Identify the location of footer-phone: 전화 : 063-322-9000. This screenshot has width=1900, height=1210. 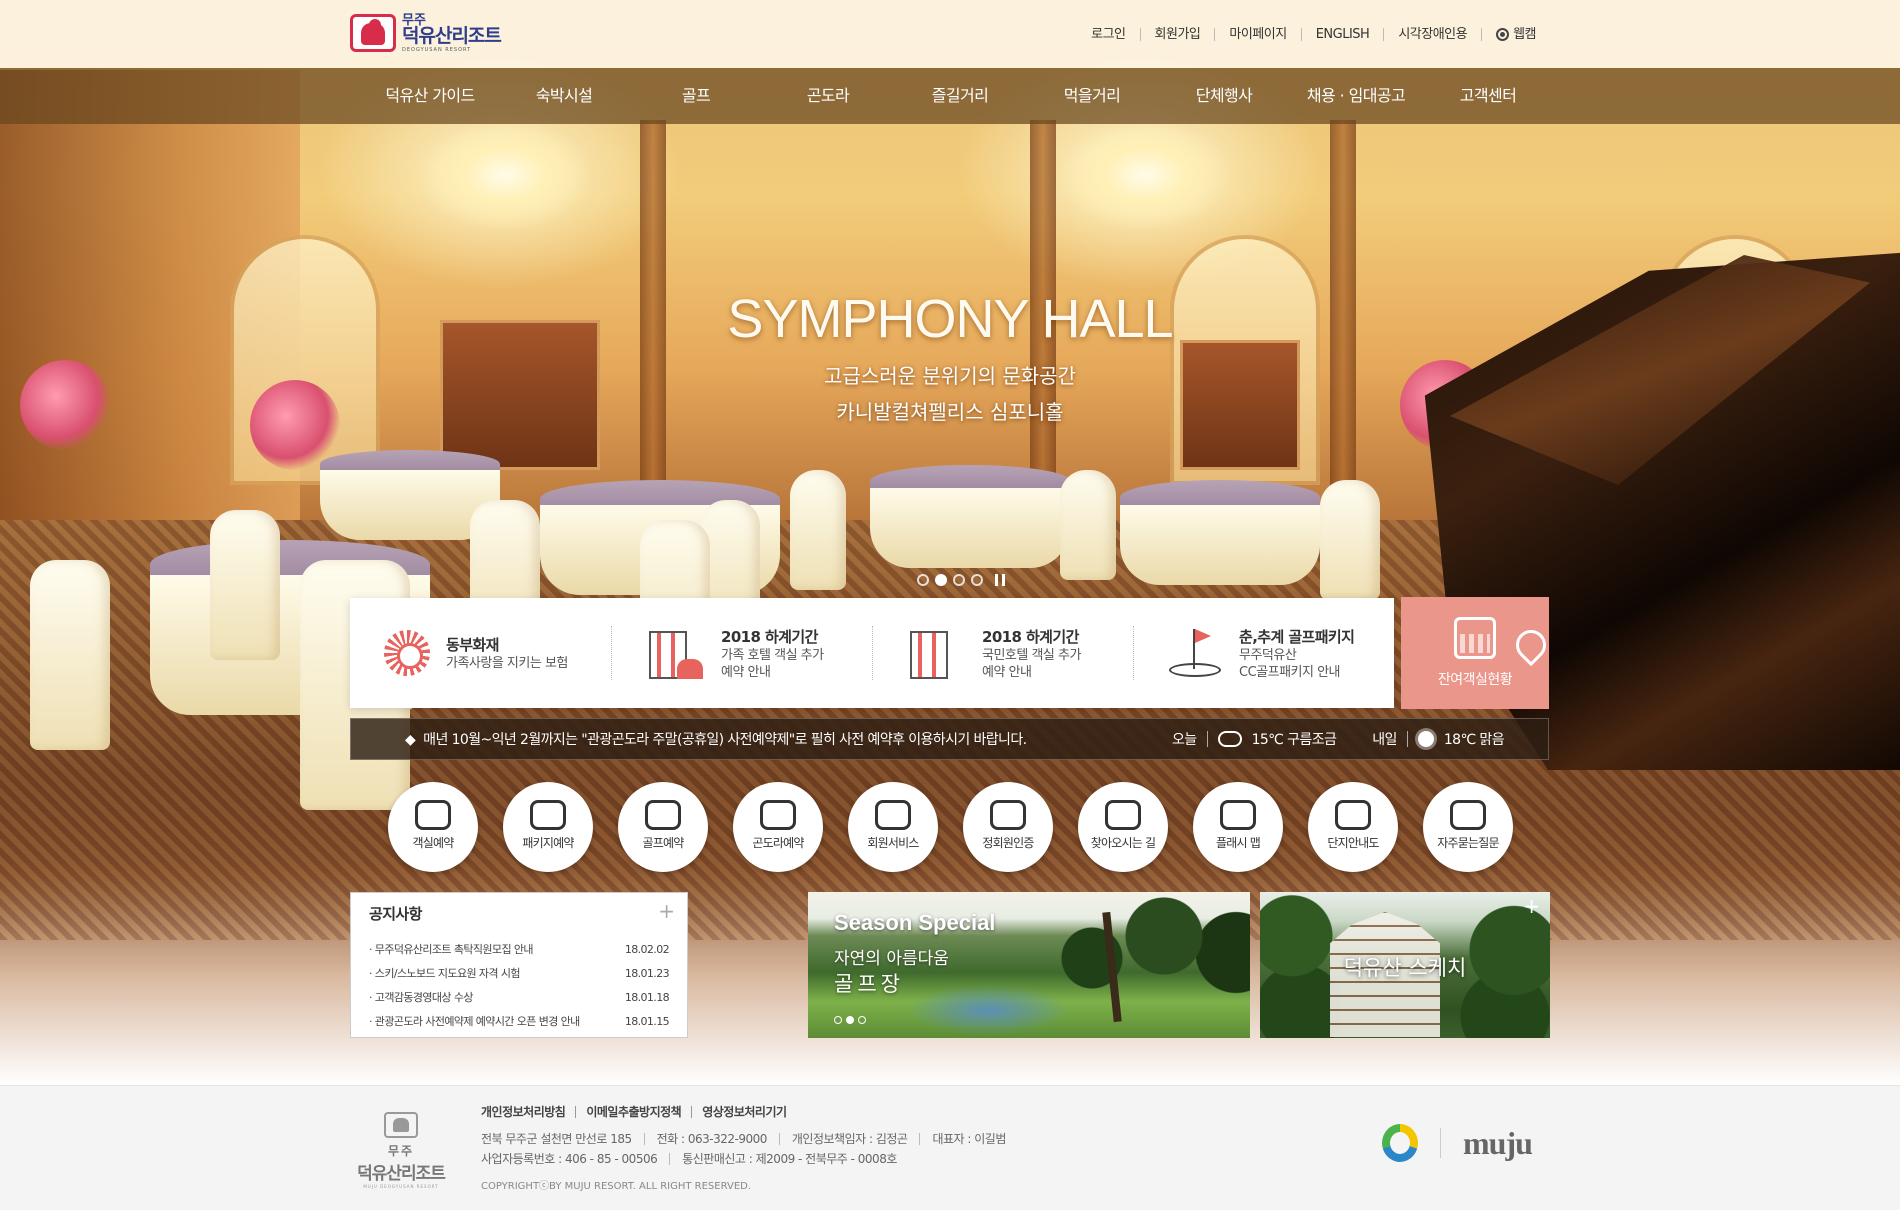
(711, 1139).